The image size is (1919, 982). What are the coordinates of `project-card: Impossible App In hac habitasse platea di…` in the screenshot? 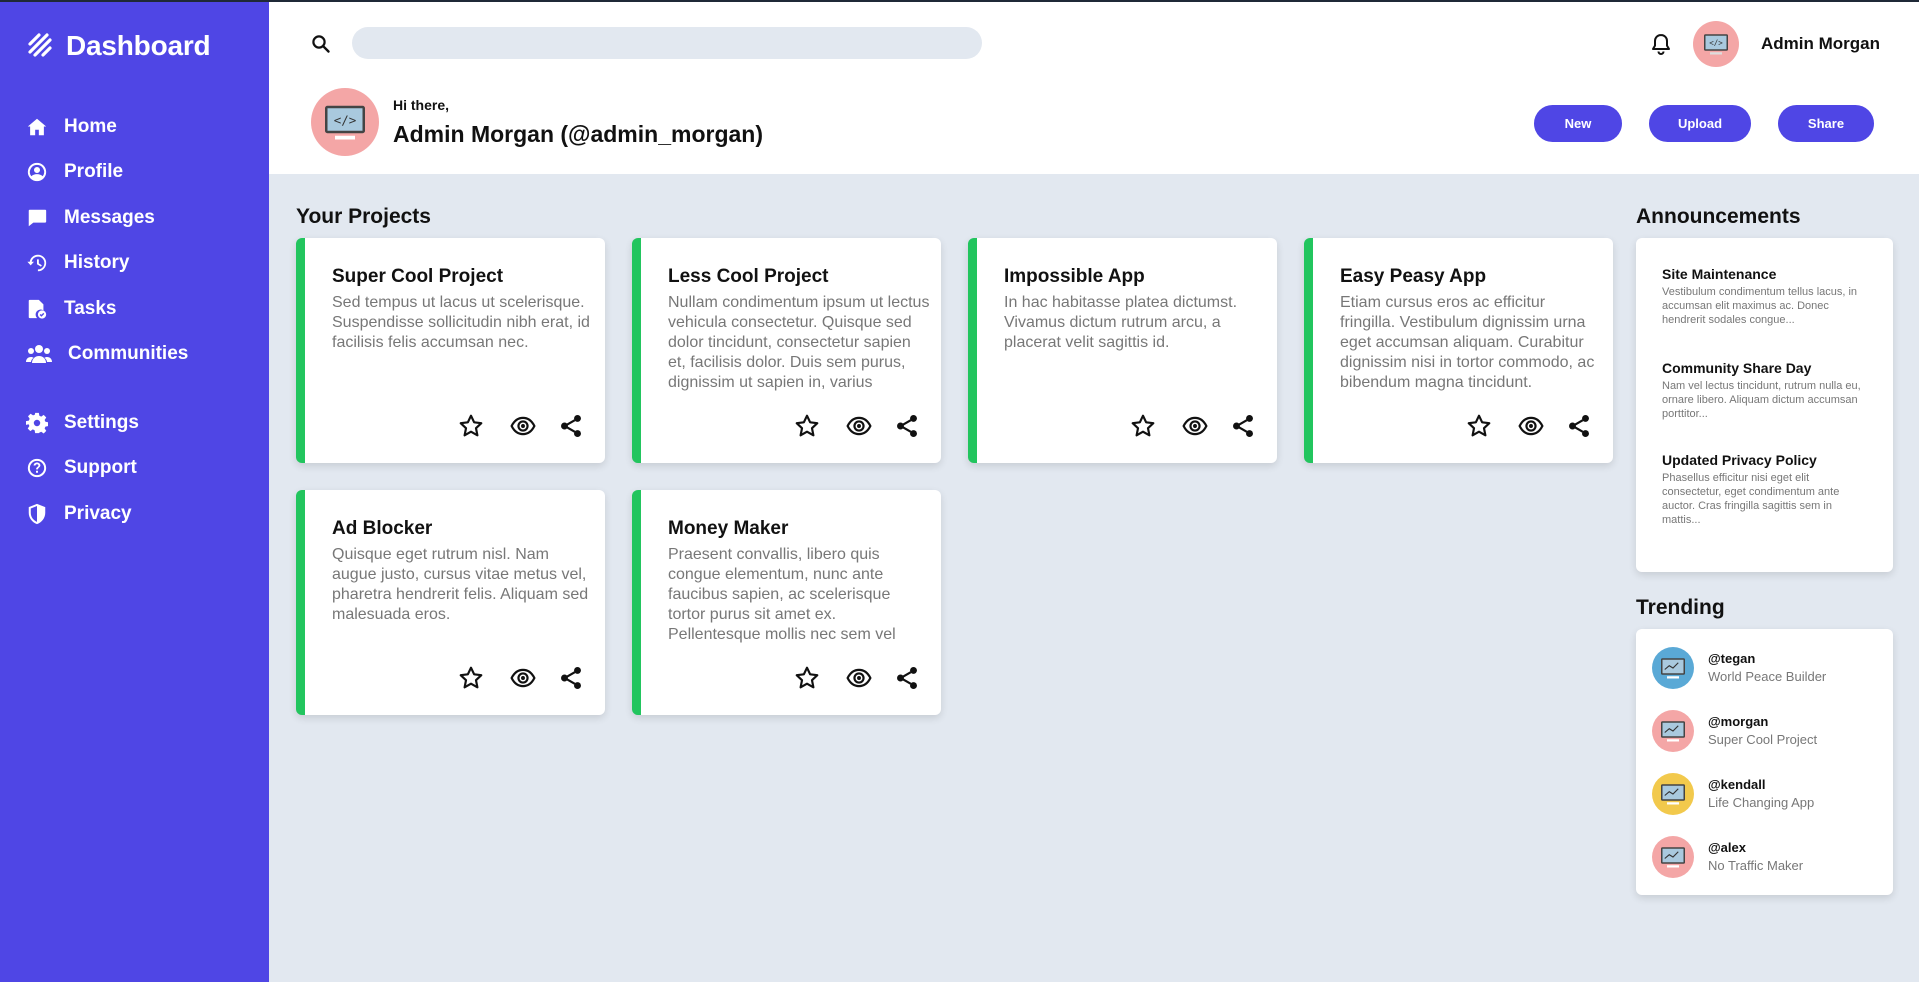 It's located at (1122, 350).